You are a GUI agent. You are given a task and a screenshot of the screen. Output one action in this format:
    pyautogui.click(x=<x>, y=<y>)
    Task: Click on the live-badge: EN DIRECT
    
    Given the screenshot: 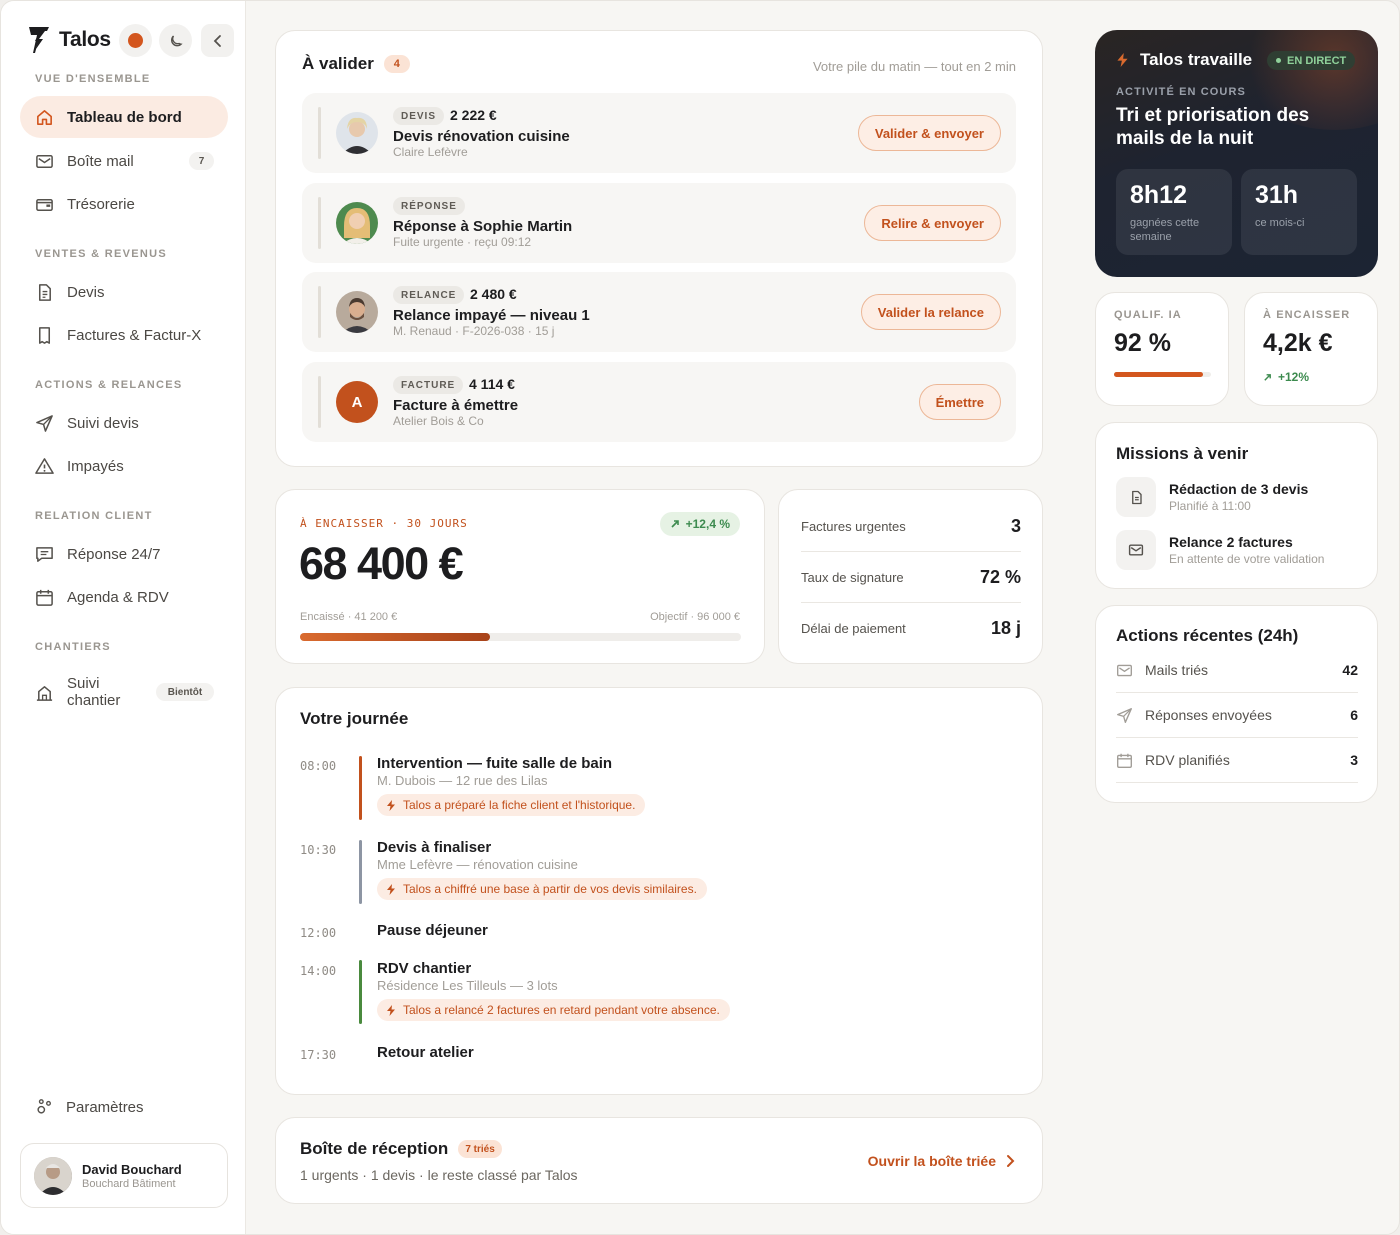 What is the action you would take?
    pyautogui.click(x=1311, y=60)
    